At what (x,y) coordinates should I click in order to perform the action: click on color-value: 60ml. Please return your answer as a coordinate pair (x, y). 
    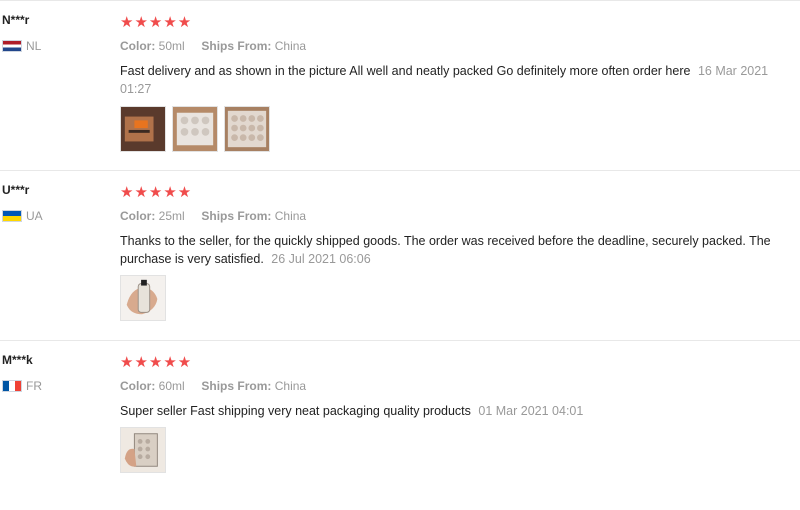
    Looking at the image, I should click on (171, 386).